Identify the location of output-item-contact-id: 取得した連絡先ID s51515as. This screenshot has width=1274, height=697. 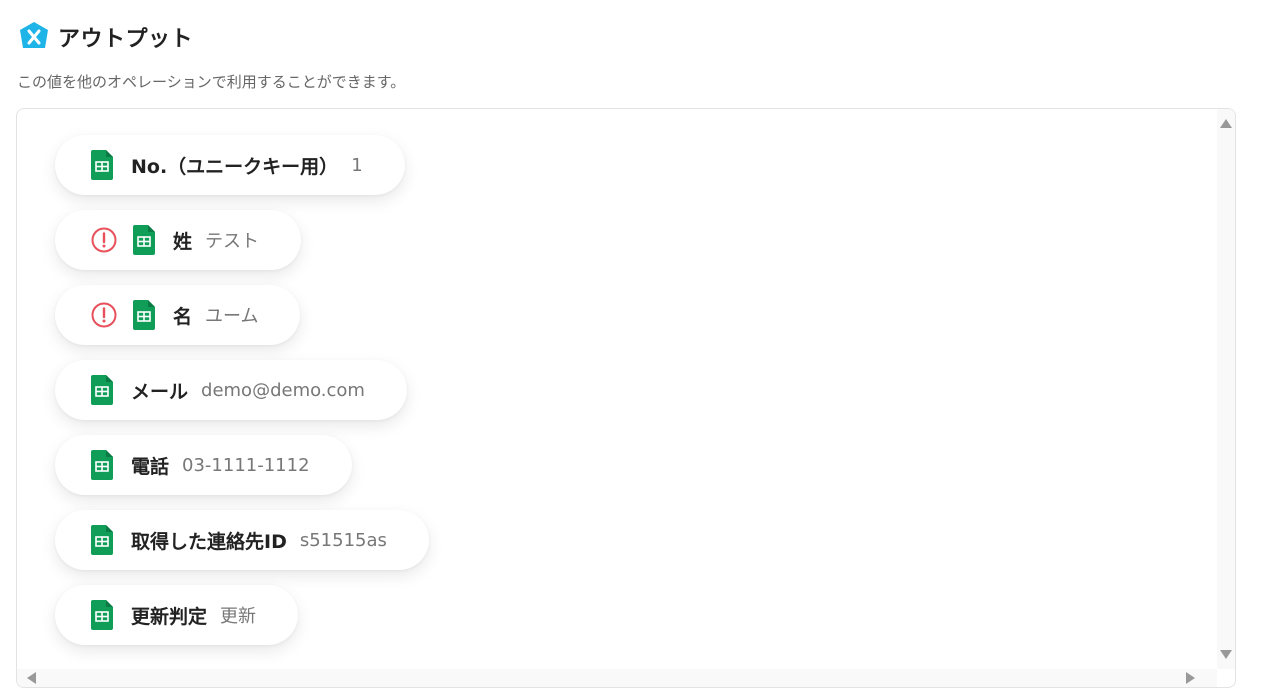
(242, 540).